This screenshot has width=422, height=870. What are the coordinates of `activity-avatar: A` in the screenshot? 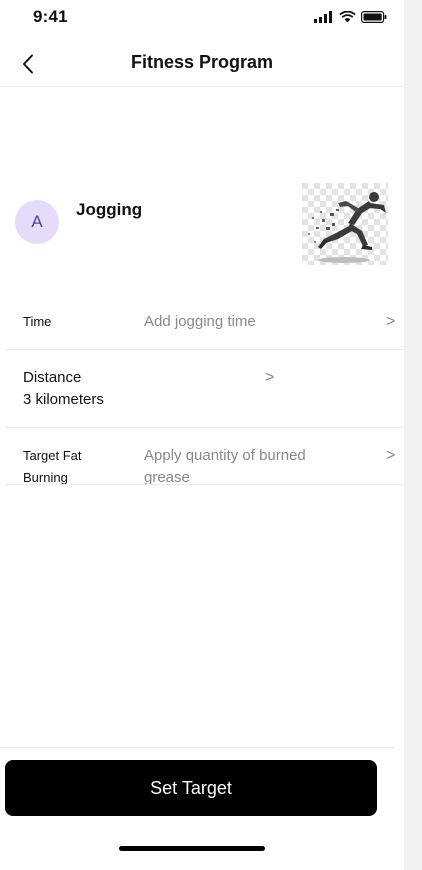 It's located at (37, 222).